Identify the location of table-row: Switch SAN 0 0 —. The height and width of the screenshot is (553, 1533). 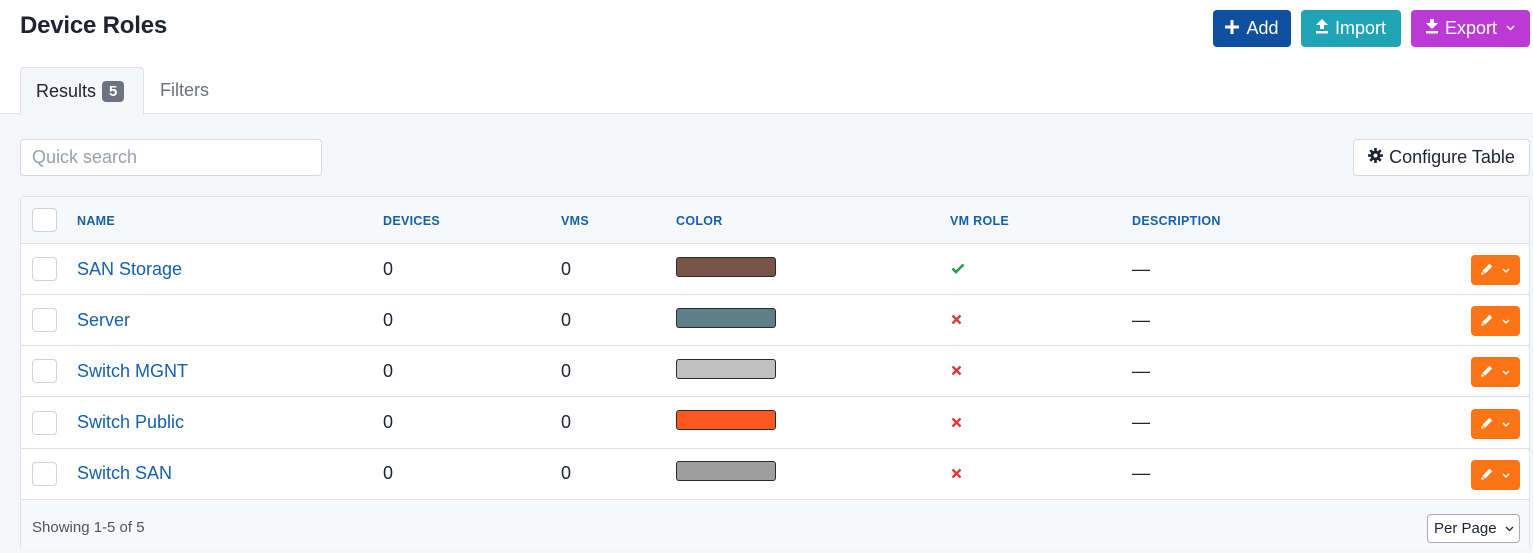
(775, 474).